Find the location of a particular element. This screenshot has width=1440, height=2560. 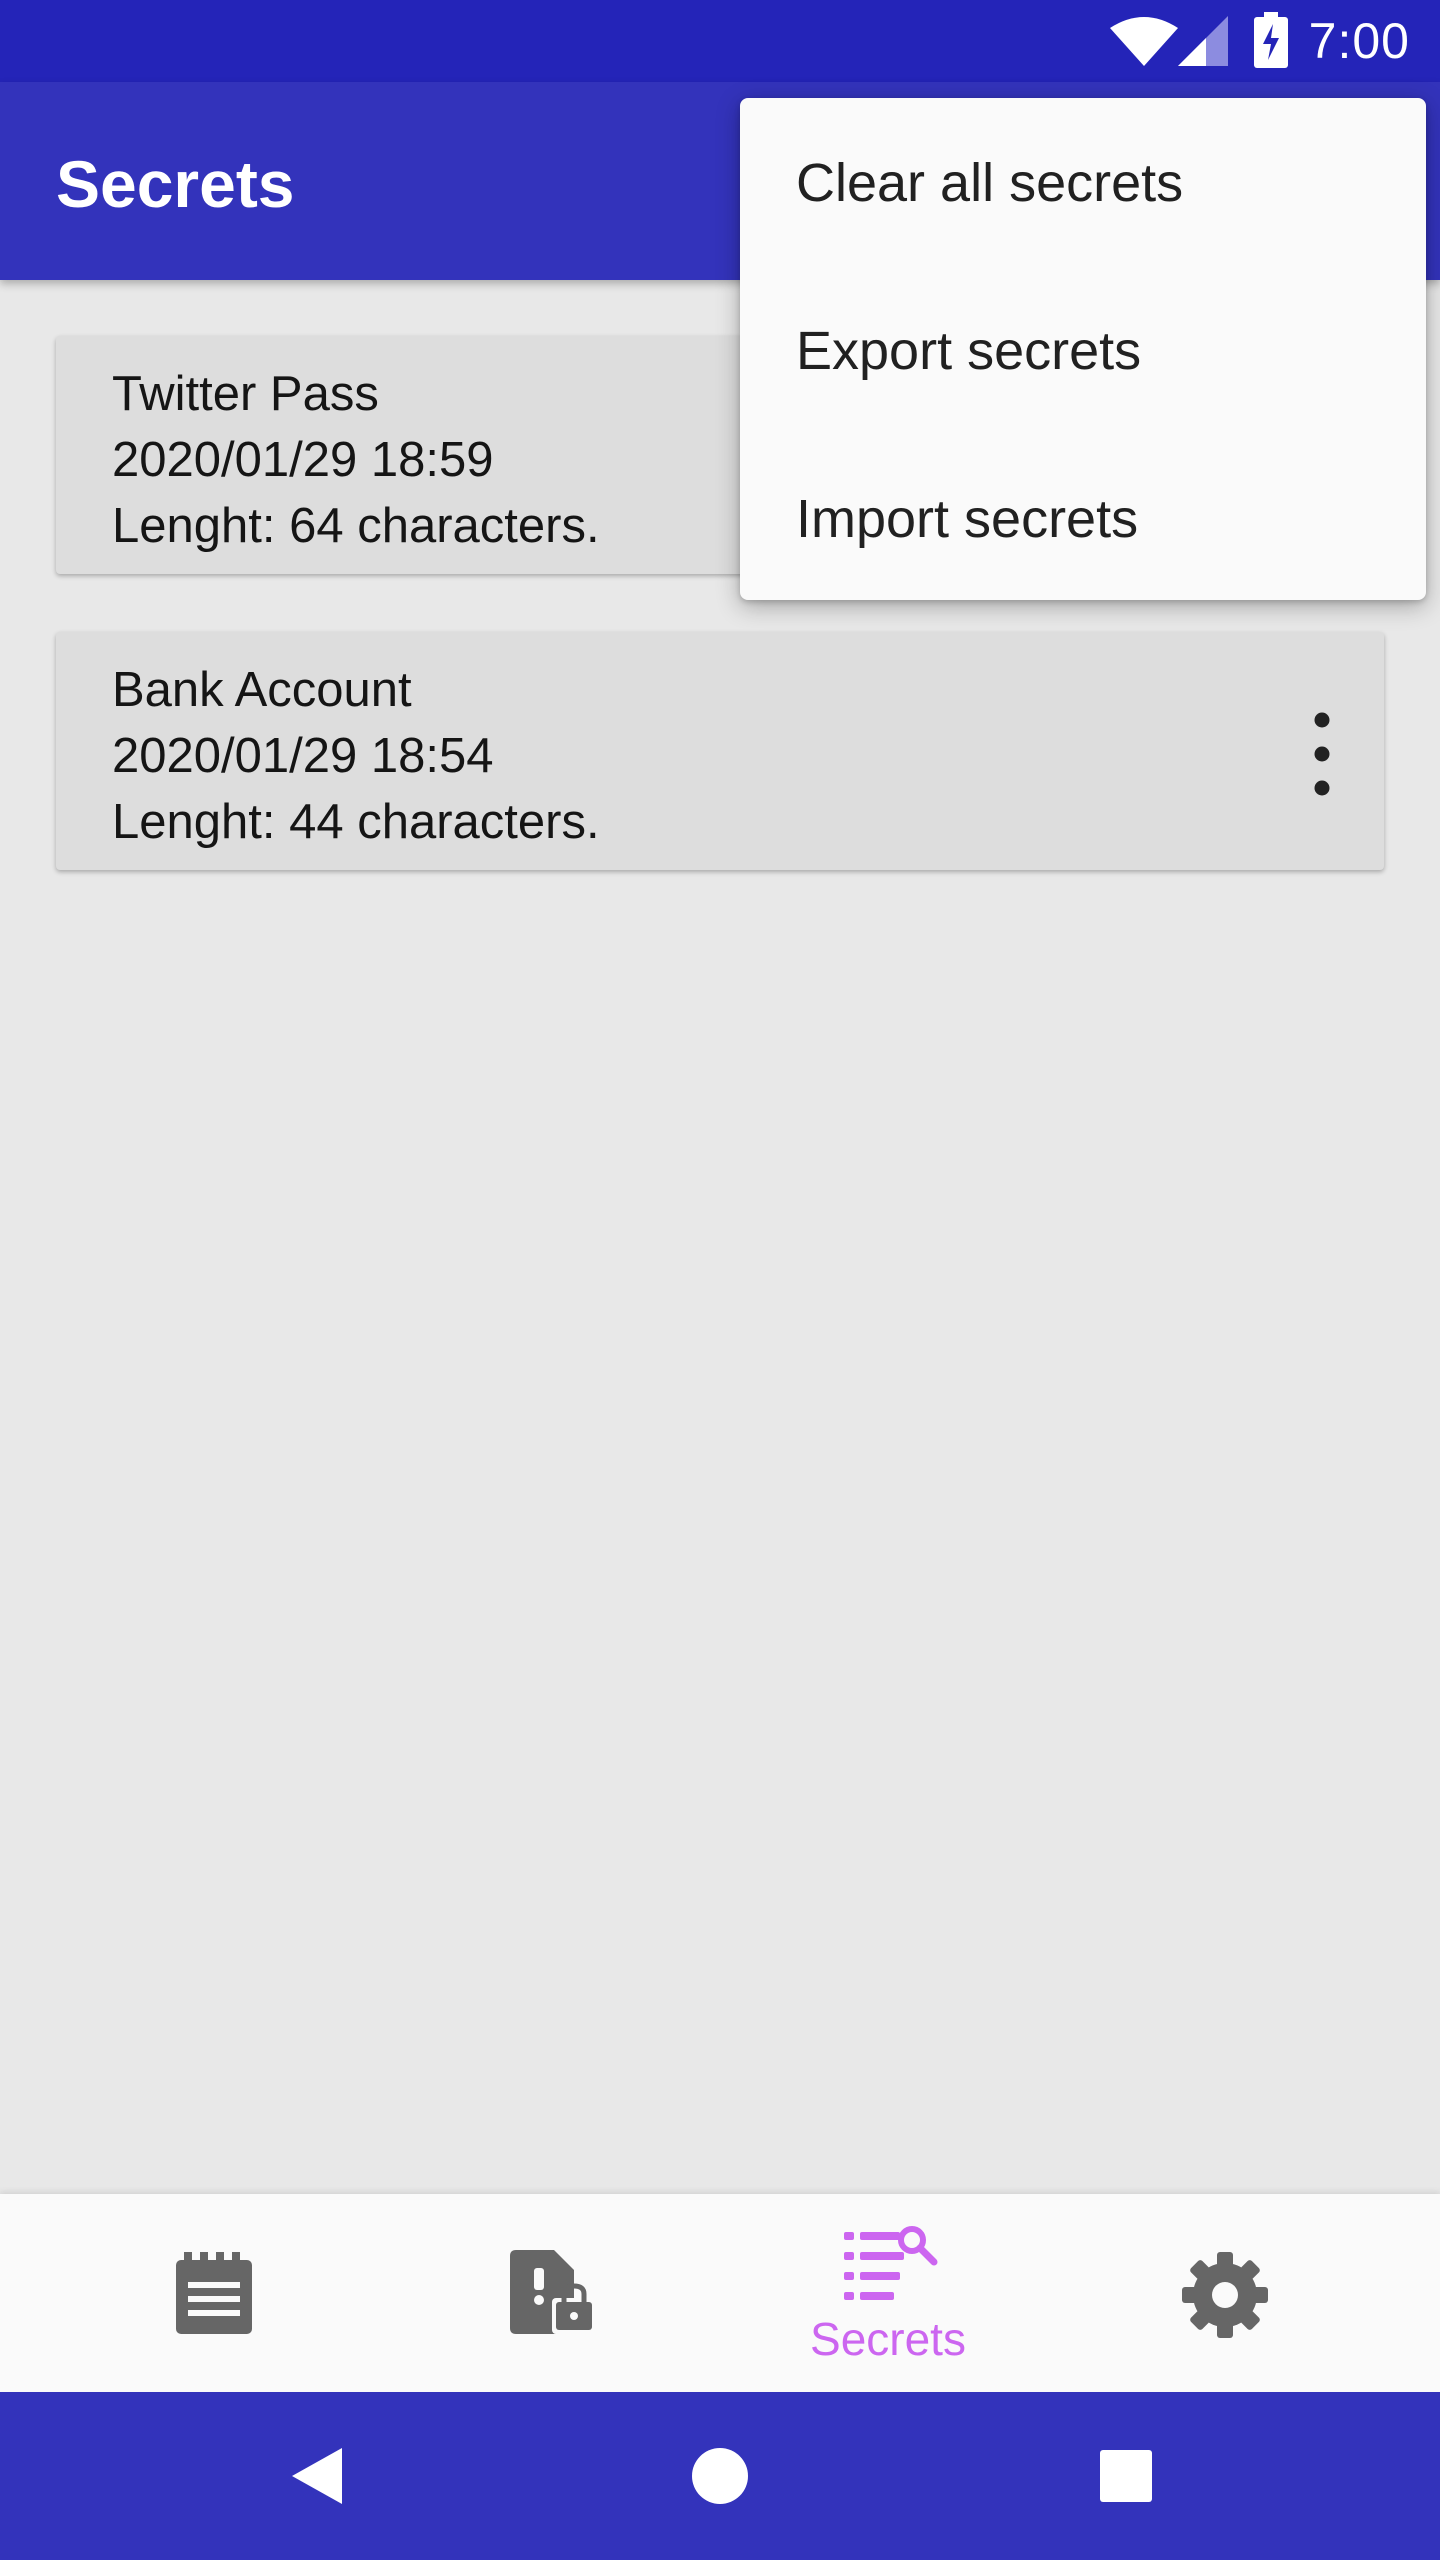

secret-date: 2020/01/29 18:59 is located at coordinates (303, 460).